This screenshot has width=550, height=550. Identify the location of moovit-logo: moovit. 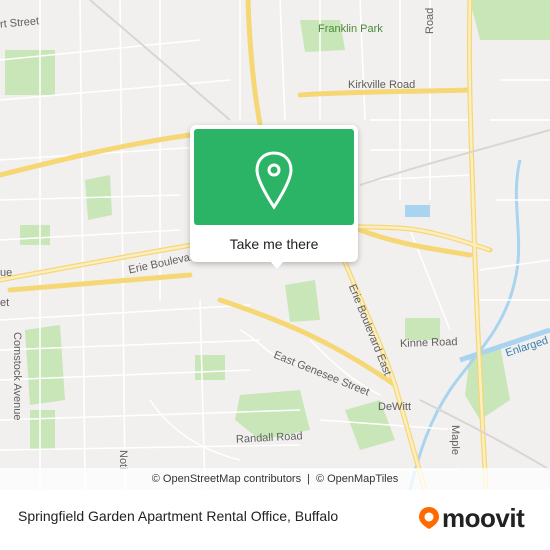
(471, 518).